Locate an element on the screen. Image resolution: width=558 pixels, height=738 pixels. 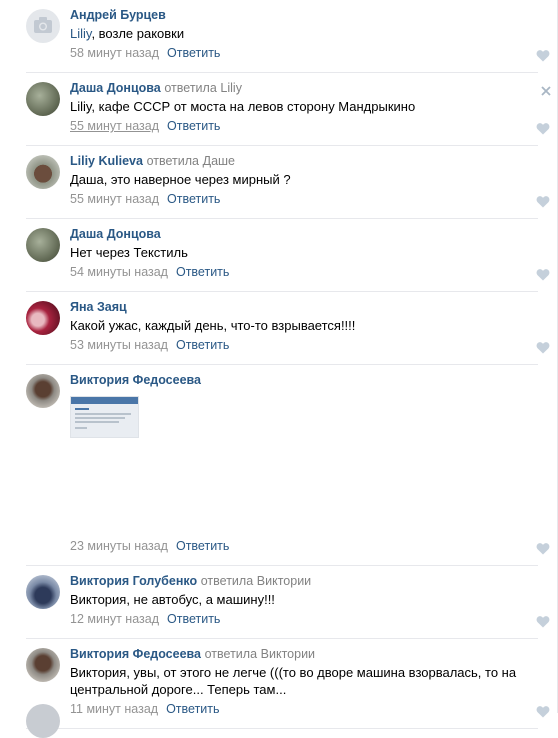
comment-time: 53 минуты назад is located at coordinates (119, 345).